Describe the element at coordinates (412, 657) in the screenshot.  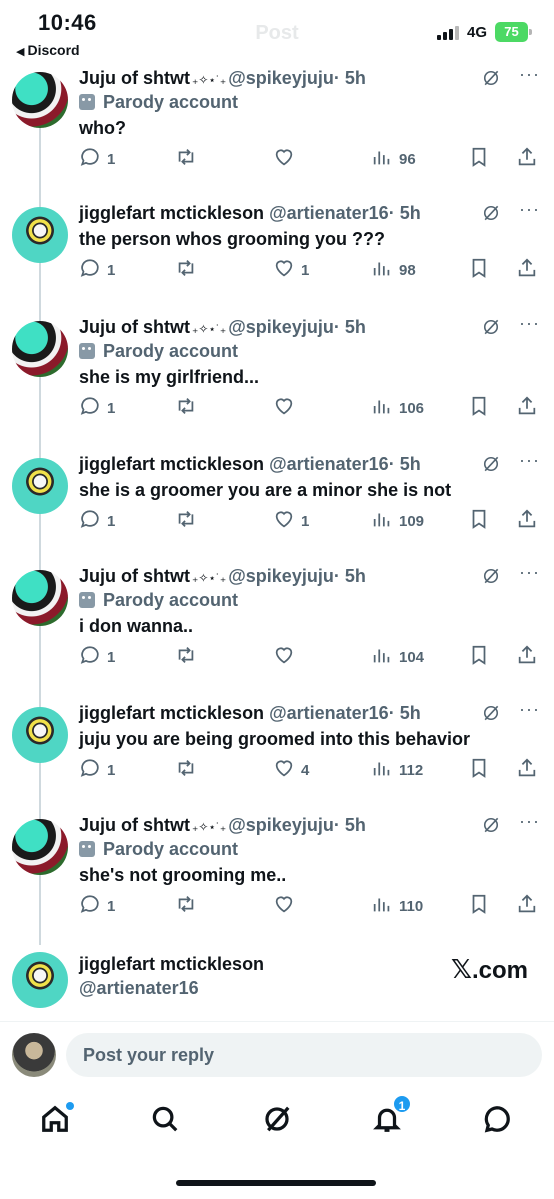
I see `view-count: 104` at that location.